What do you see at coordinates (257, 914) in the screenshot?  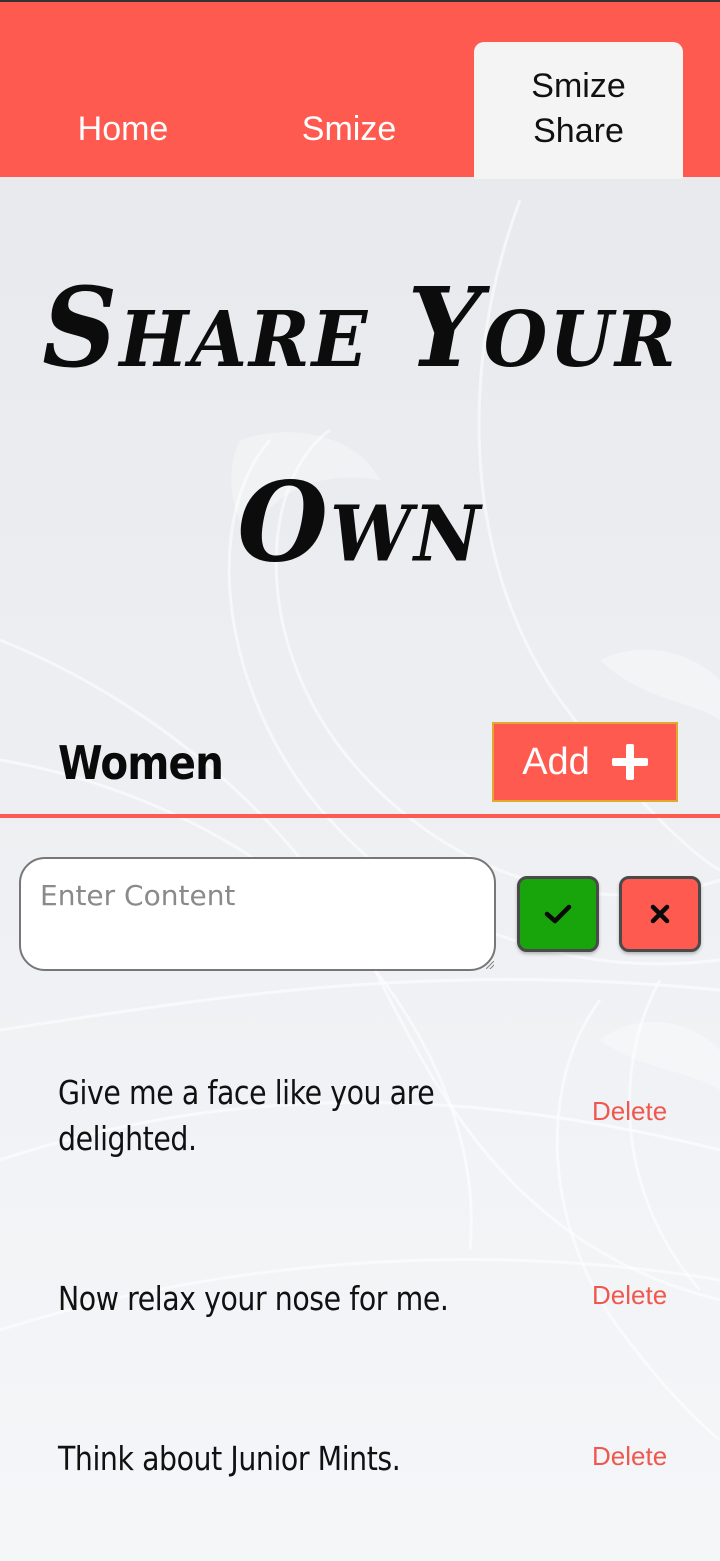 I see `content-input` at bounding box center [257, 914].